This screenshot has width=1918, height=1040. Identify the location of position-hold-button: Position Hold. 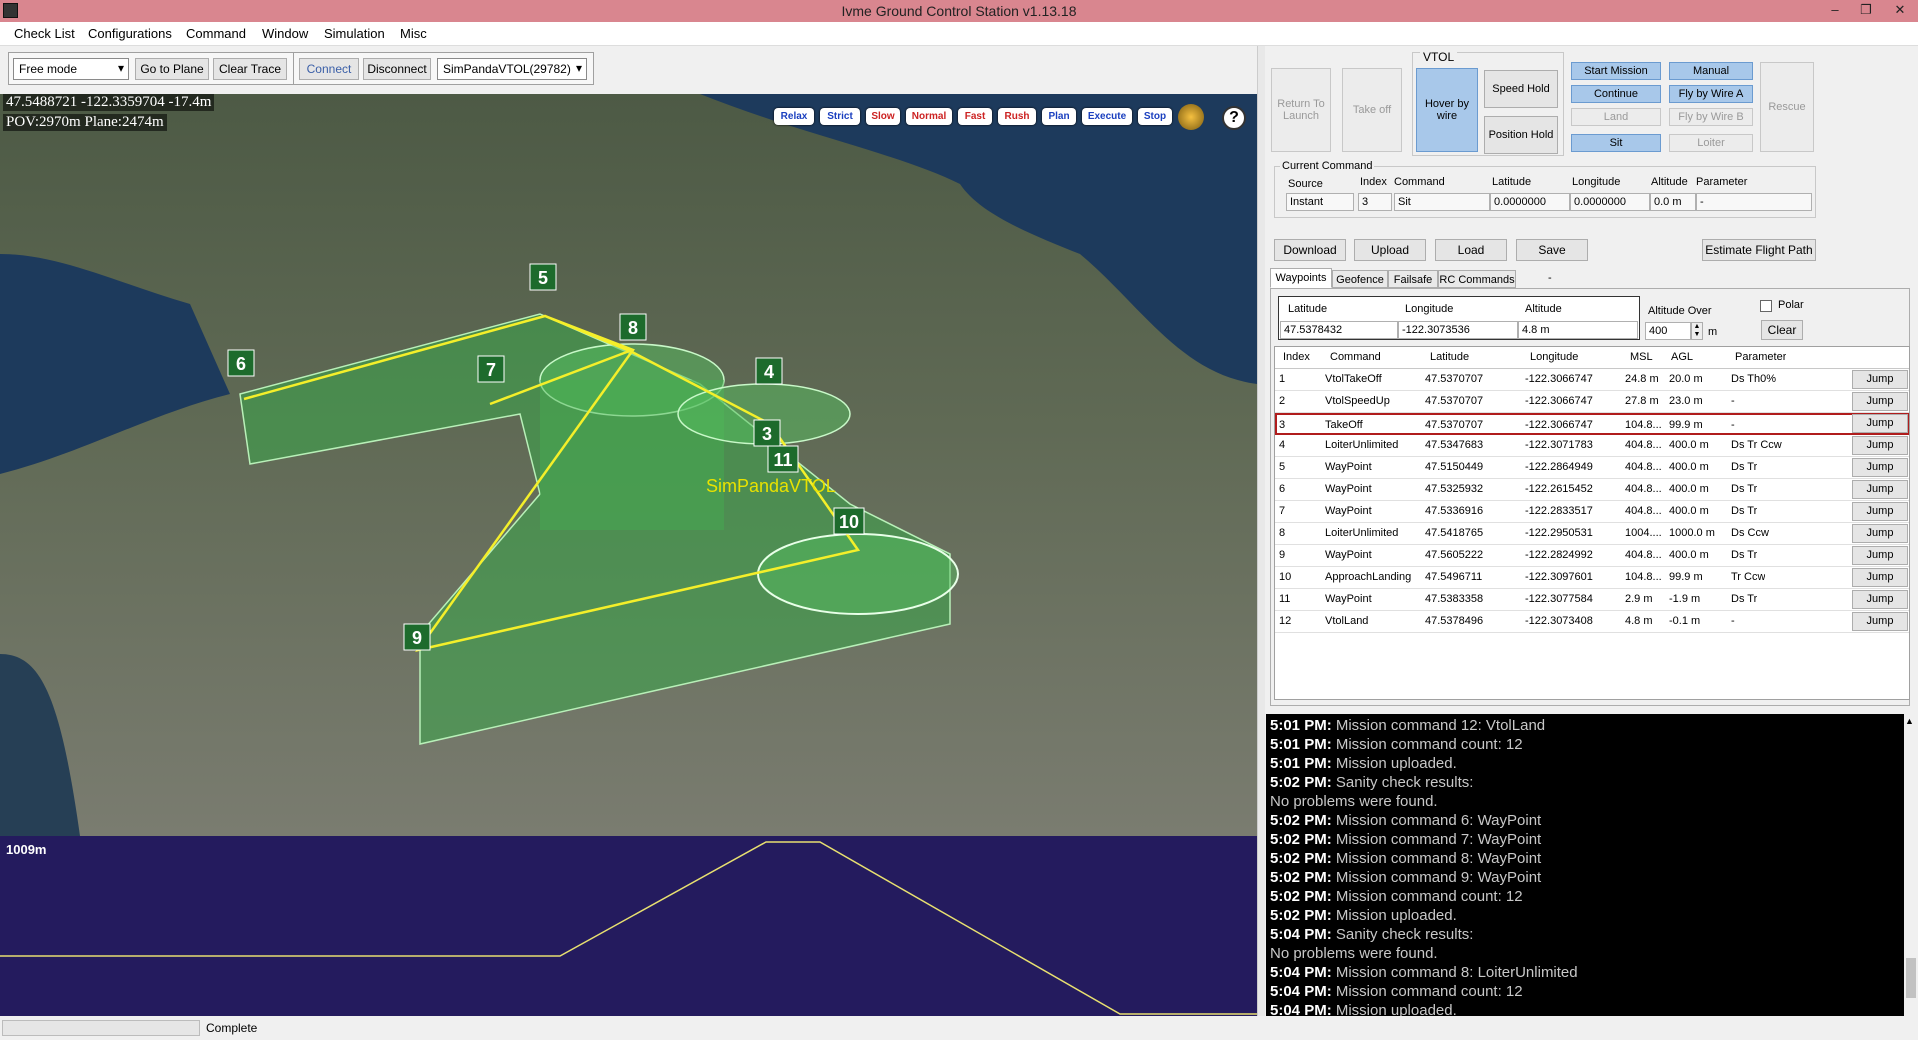
(1521, 135).